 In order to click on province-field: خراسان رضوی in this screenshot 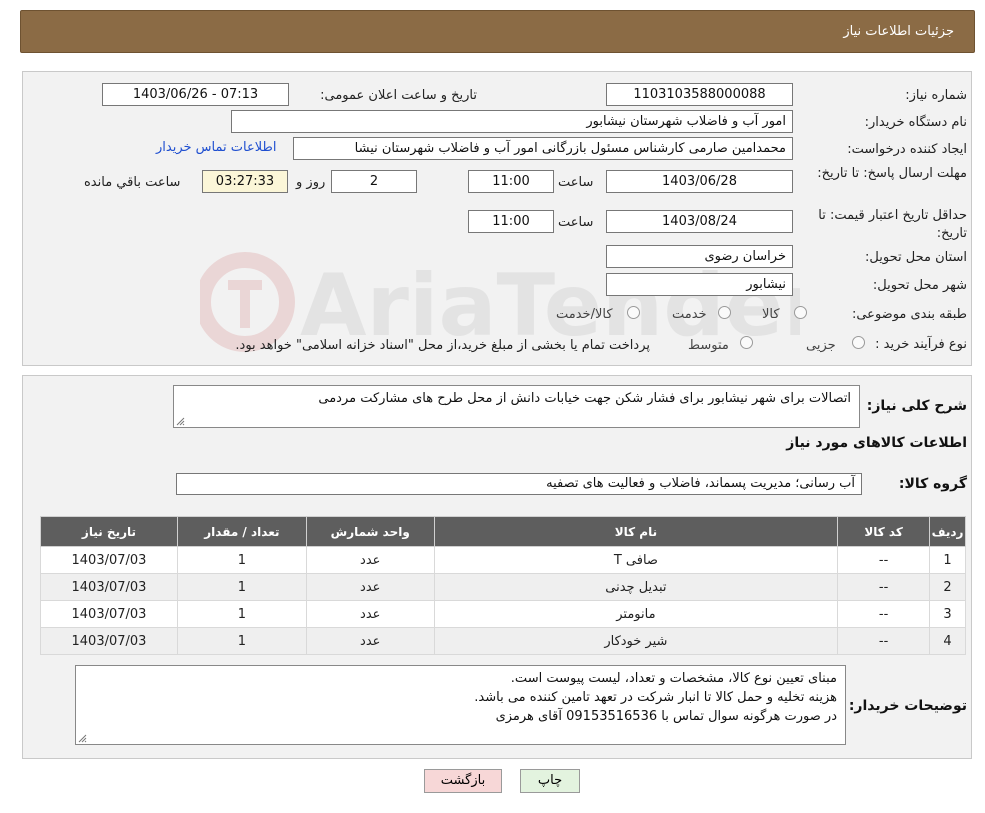, I will do `click(699, 256)`.